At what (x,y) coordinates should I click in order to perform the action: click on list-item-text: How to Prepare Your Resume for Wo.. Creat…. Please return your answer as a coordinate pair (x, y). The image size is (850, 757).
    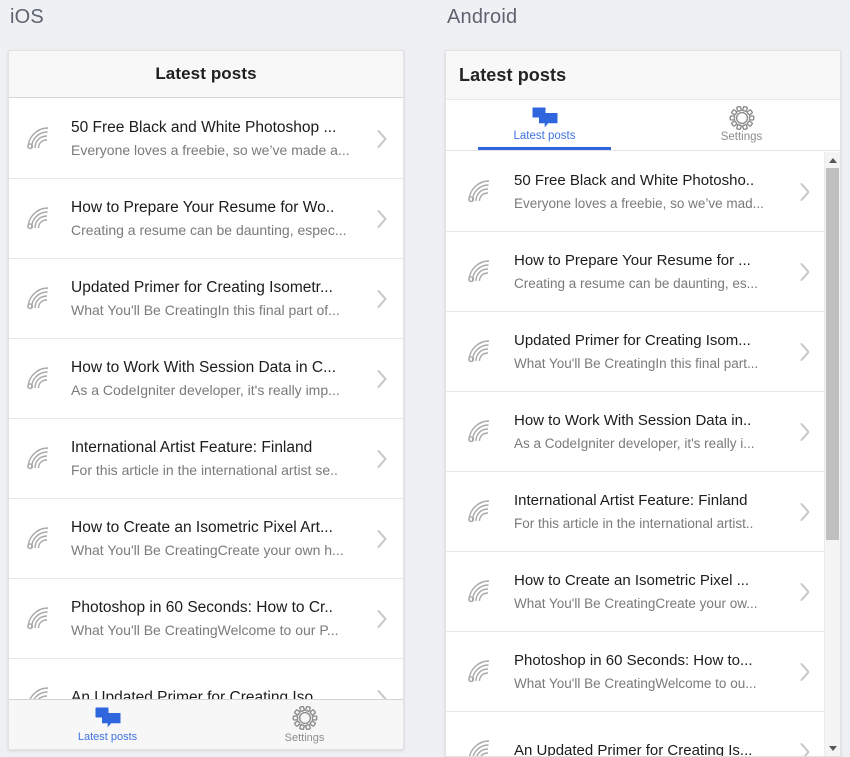
    Looking at the image, I should click on (219, 219).